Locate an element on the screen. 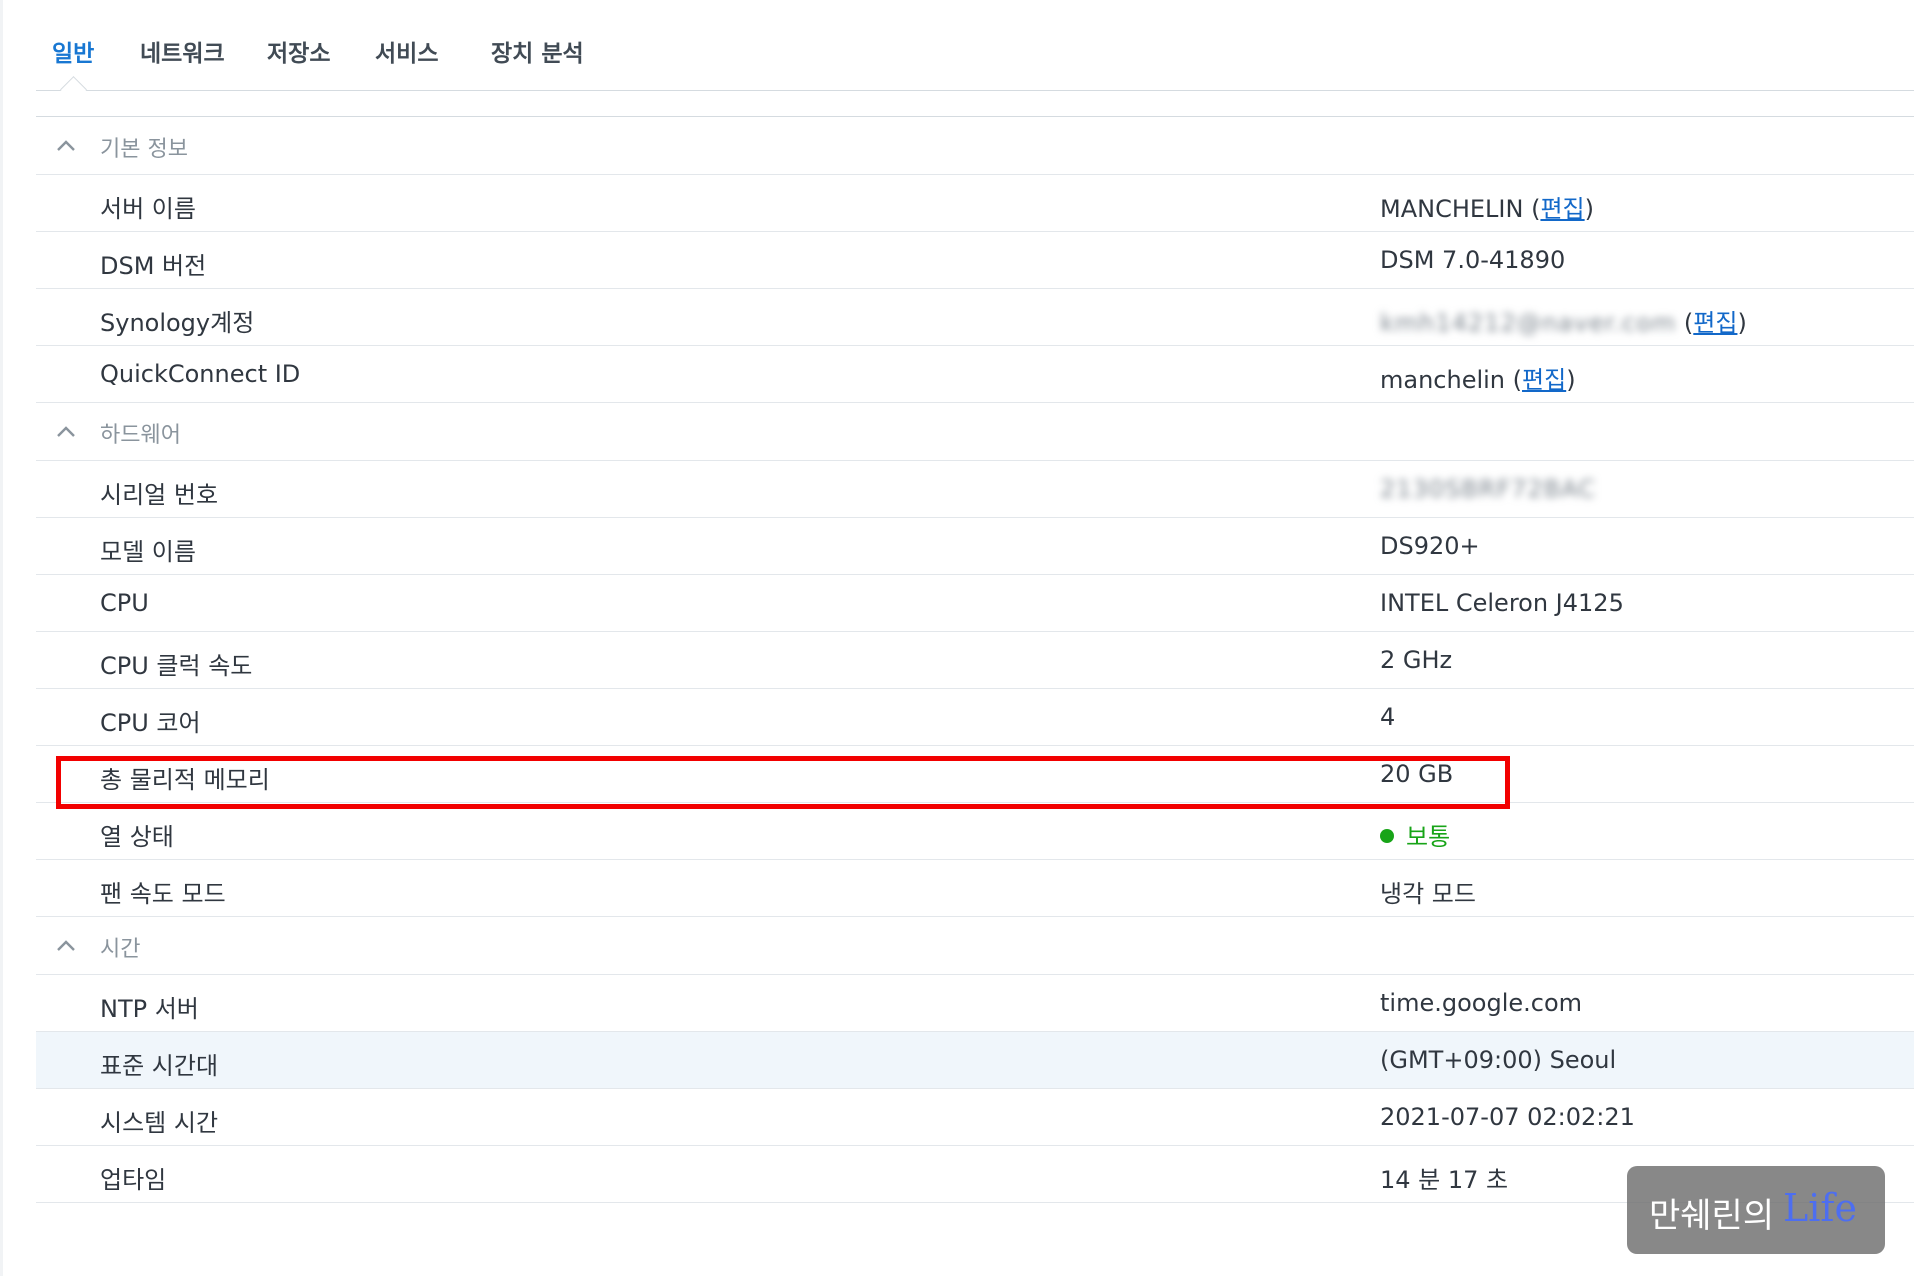  row-label: 팬 속도 모드 is located at coordinates (163, 894).